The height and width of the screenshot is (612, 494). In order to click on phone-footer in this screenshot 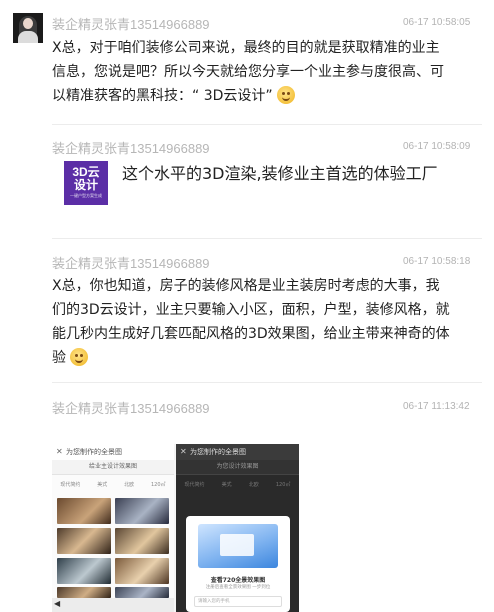, I will do `click(113, 605)`.